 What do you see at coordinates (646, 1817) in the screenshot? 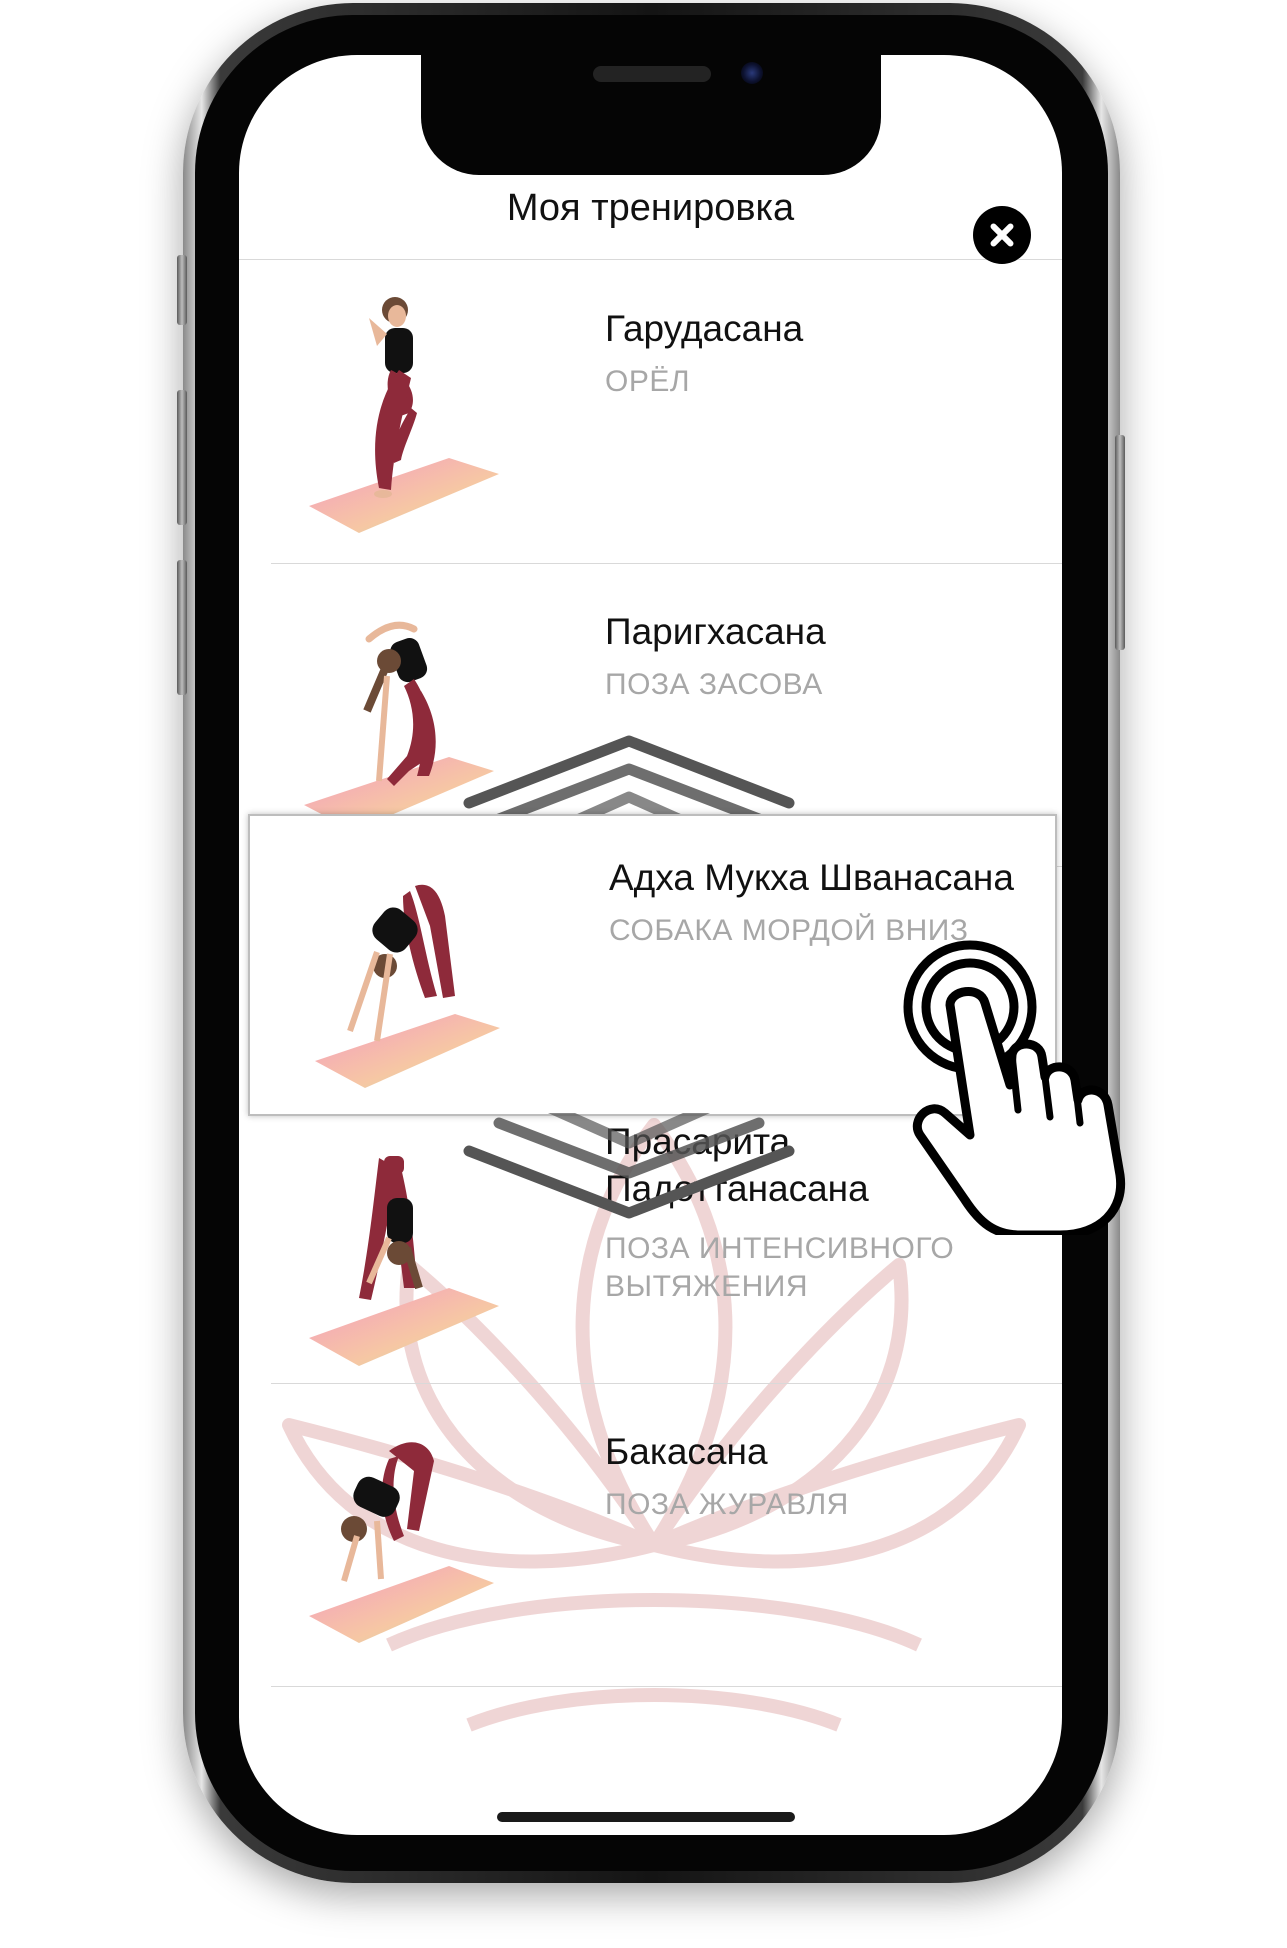
I see `home-indicator` at bounding box center [646, 1817].